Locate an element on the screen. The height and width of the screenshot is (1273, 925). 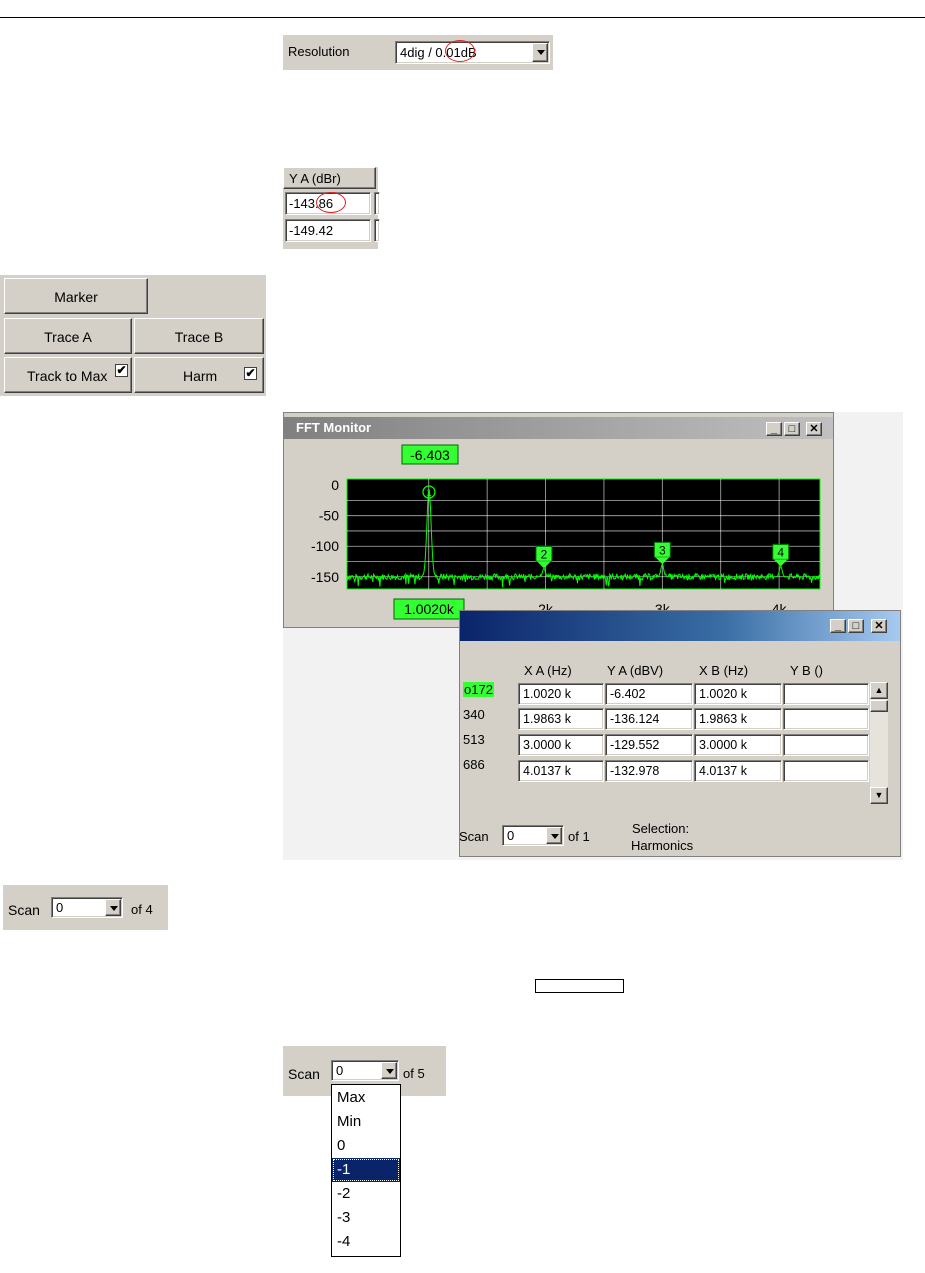
ya-column-header-label: Y A (dBr) is located at coordinates (315, 178).